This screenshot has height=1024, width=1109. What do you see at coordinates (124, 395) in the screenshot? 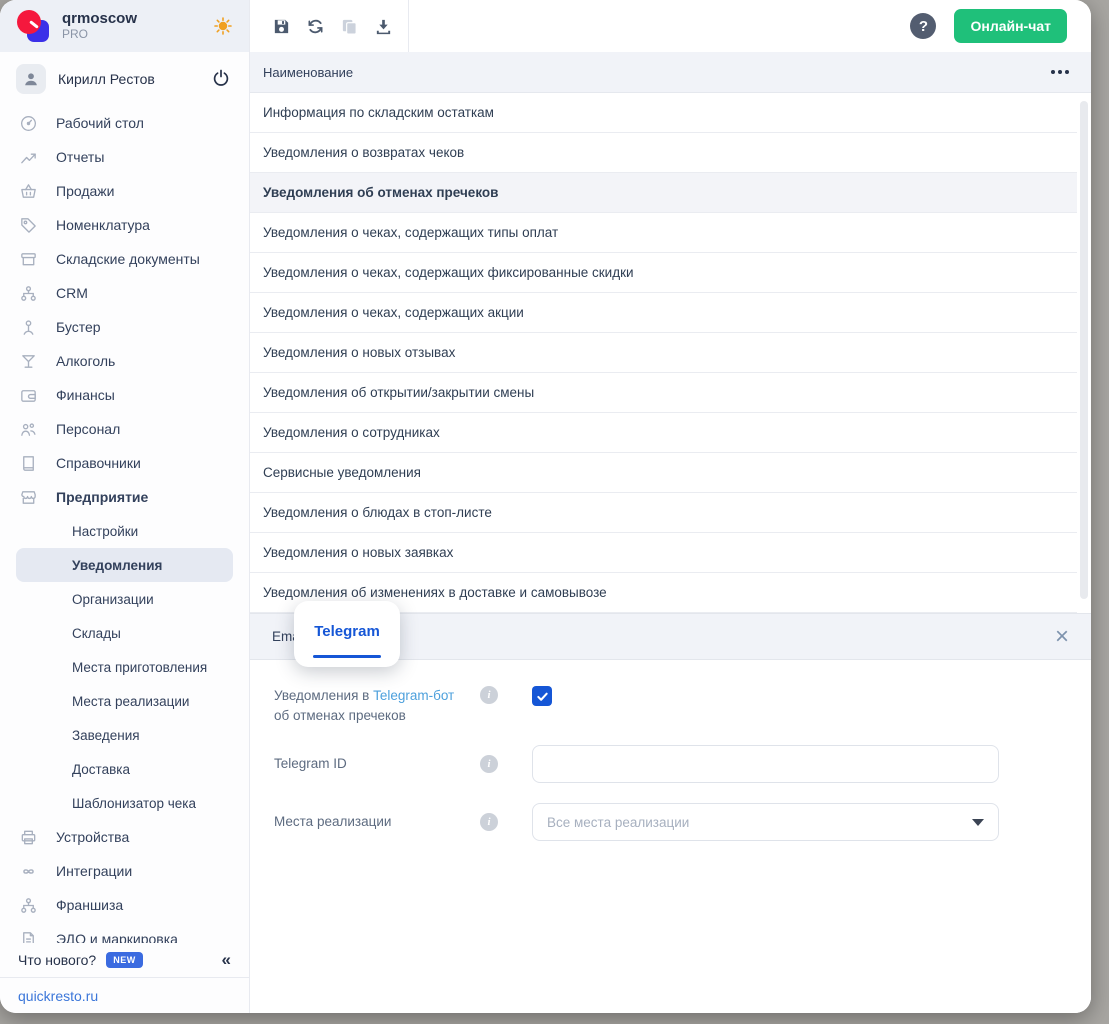
I see `sidebar-item-finance: Финансы` at bounding box center [124, 395].